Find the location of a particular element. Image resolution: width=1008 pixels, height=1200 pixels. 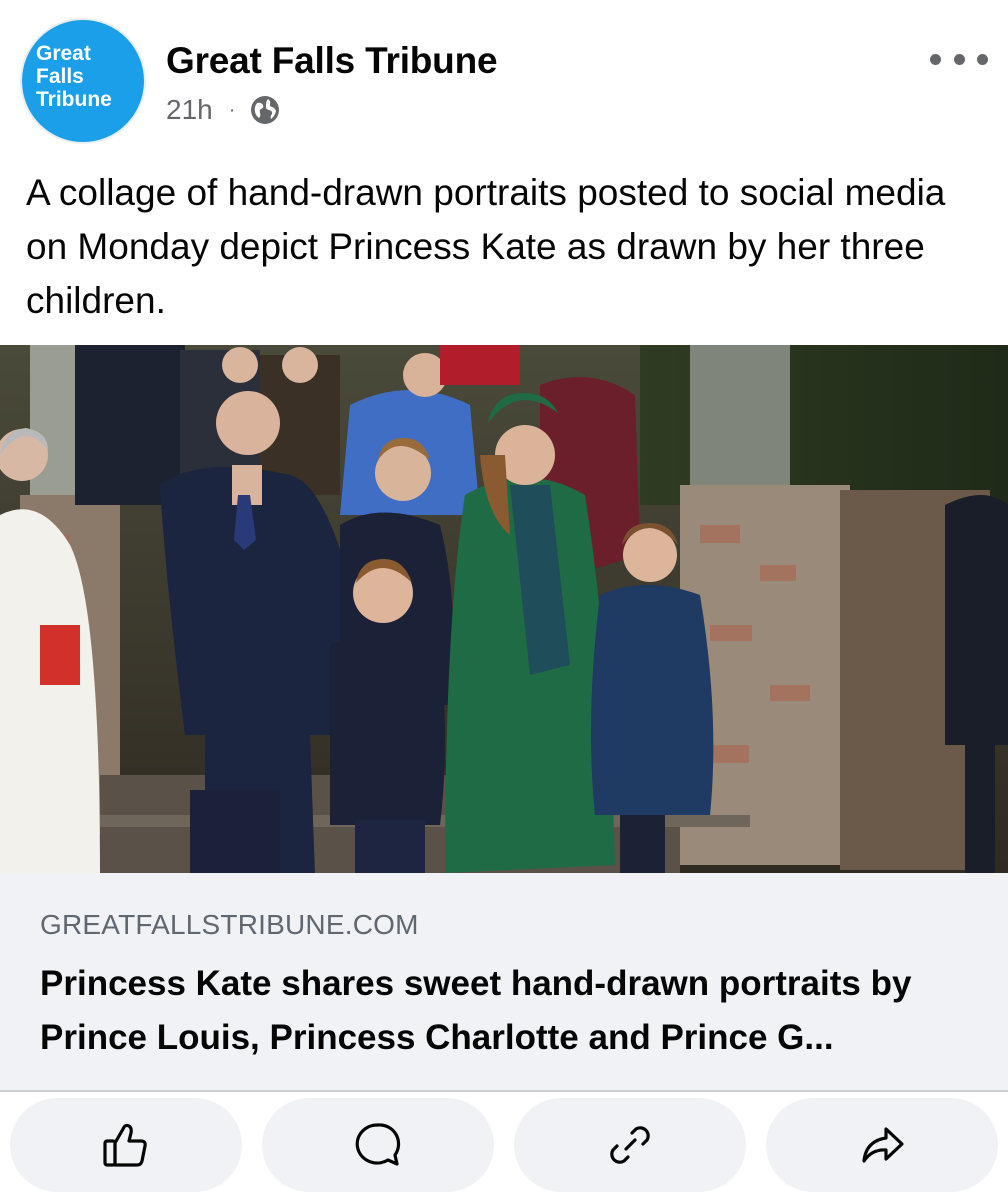

more-options-button is located at coordinates (959, 59).